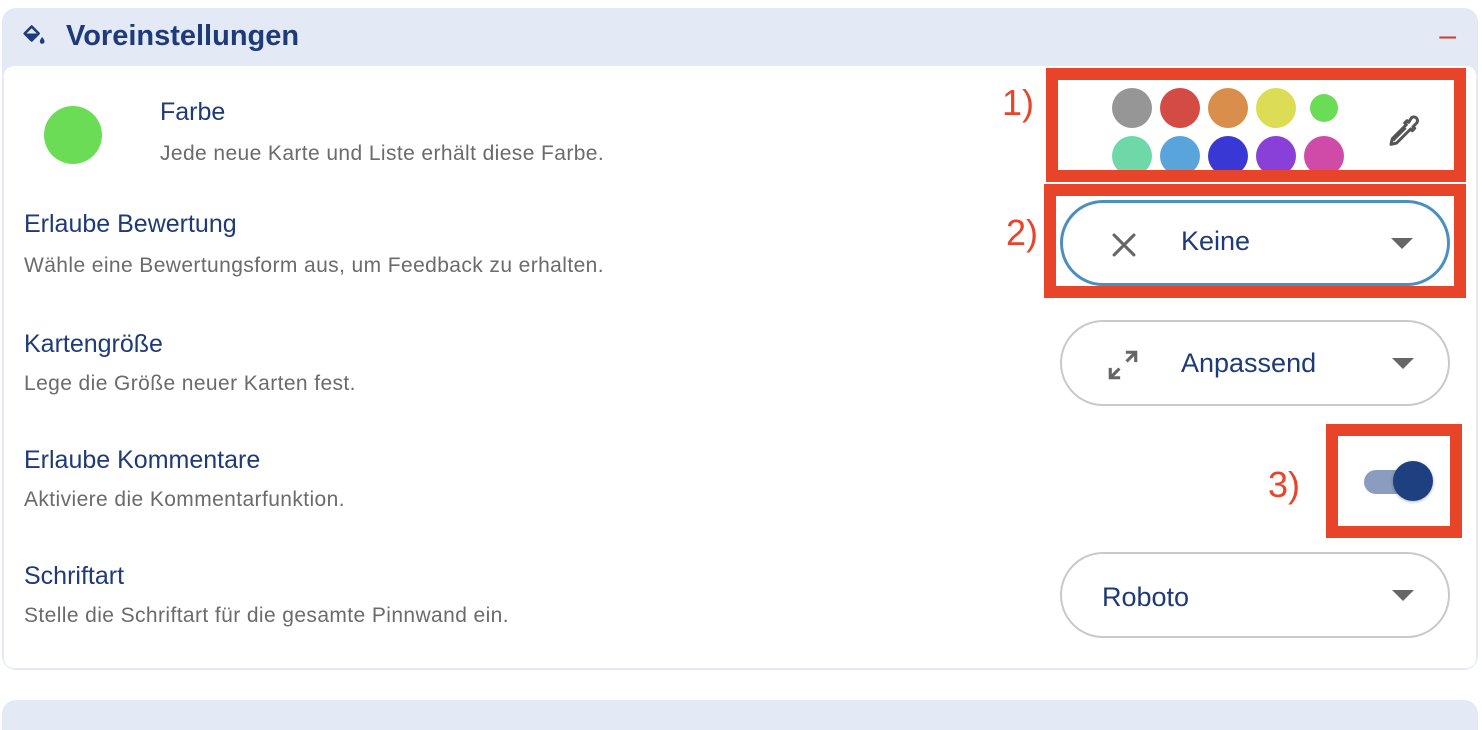 This screenshot has width=1482, height=730. I want to click on next-panel-header, so click(740, 715).